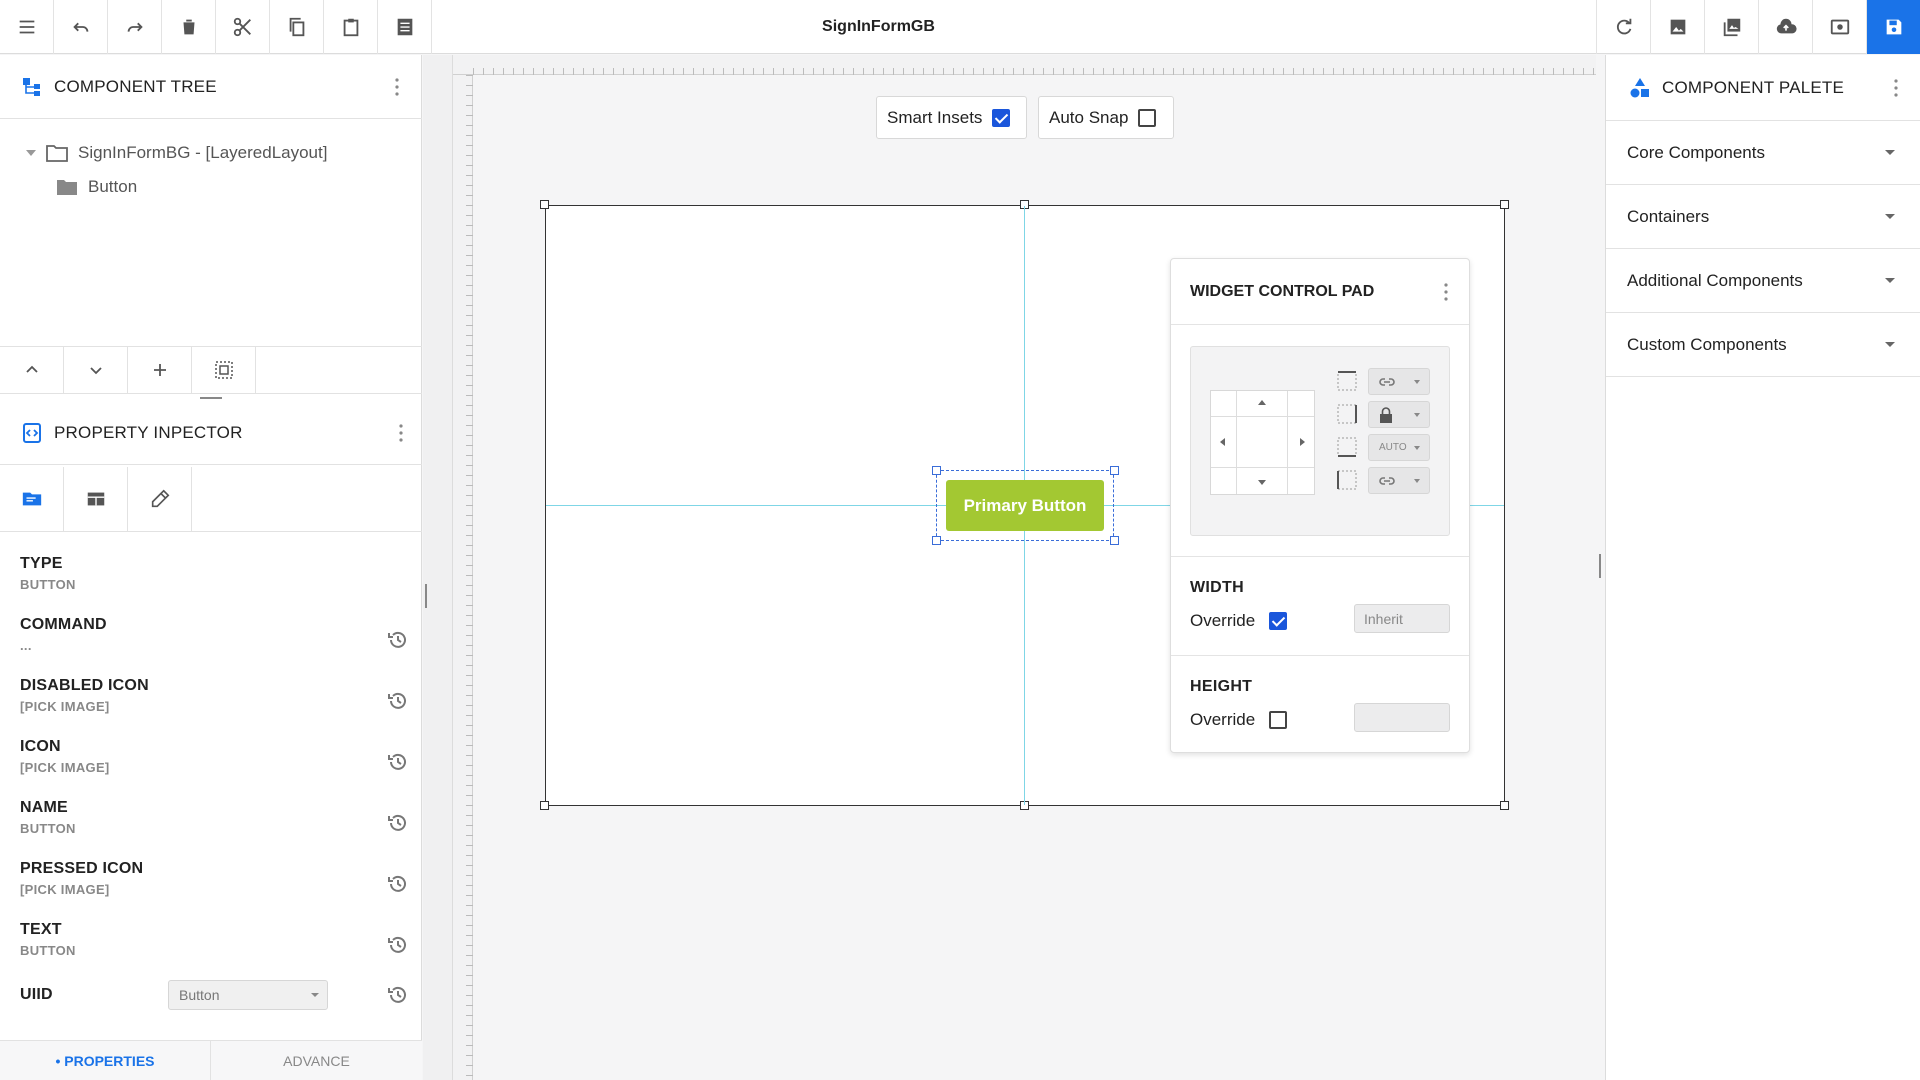 Image resolution: width=1920 pixels, height=1080 pixels. What do you see at coordinates (1262, 482) in the screenshot?
I see `arrow-down-icon` at bounding box center [1262, 482].